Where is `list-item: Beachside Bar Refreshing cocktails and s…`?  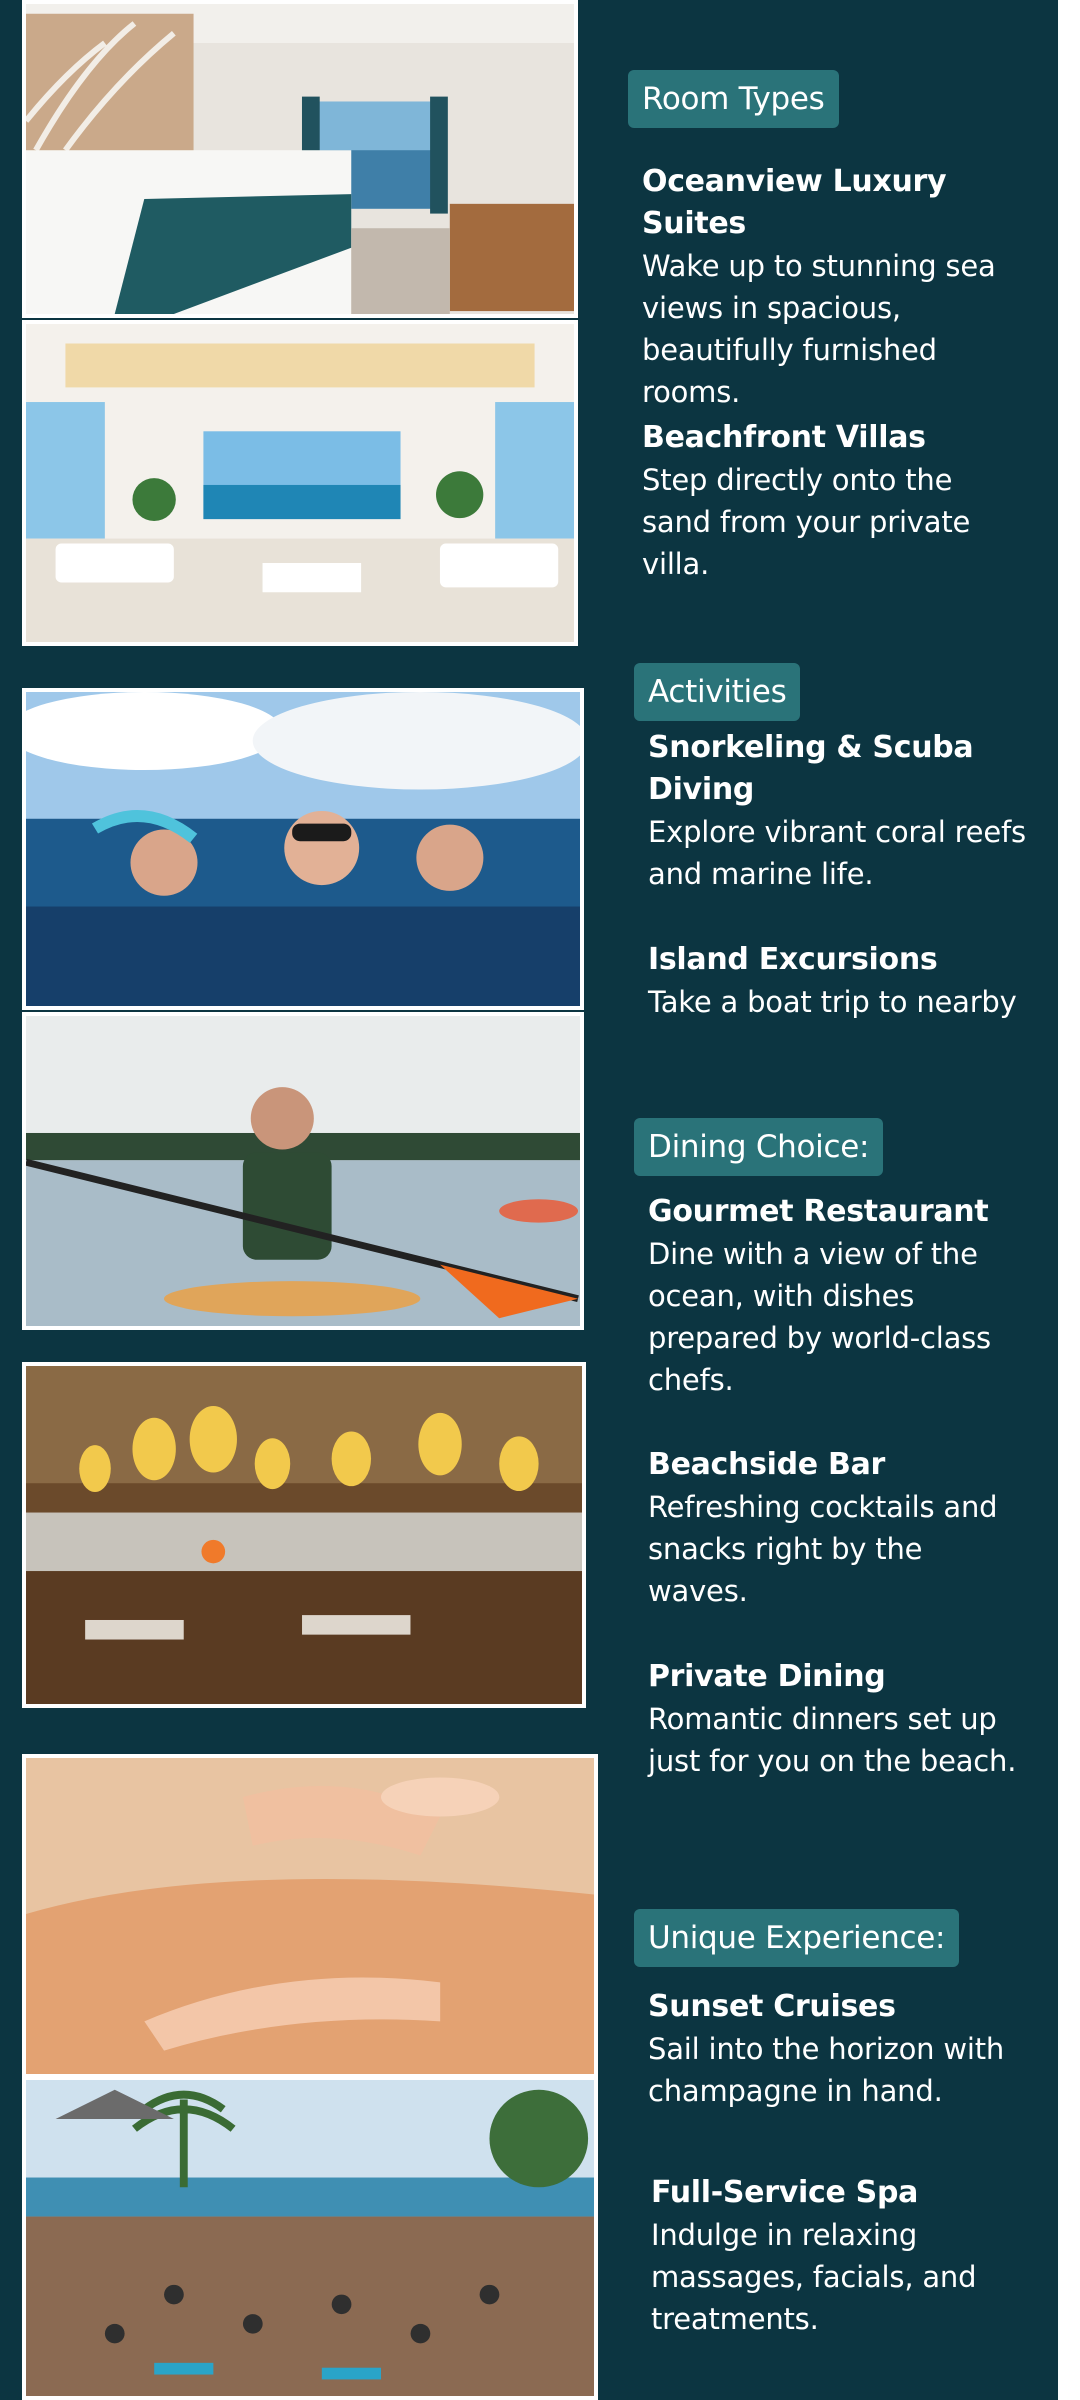 list-item: Beachside Bar Refreshing cocktails and s… is located at coordinates (838, 1528).